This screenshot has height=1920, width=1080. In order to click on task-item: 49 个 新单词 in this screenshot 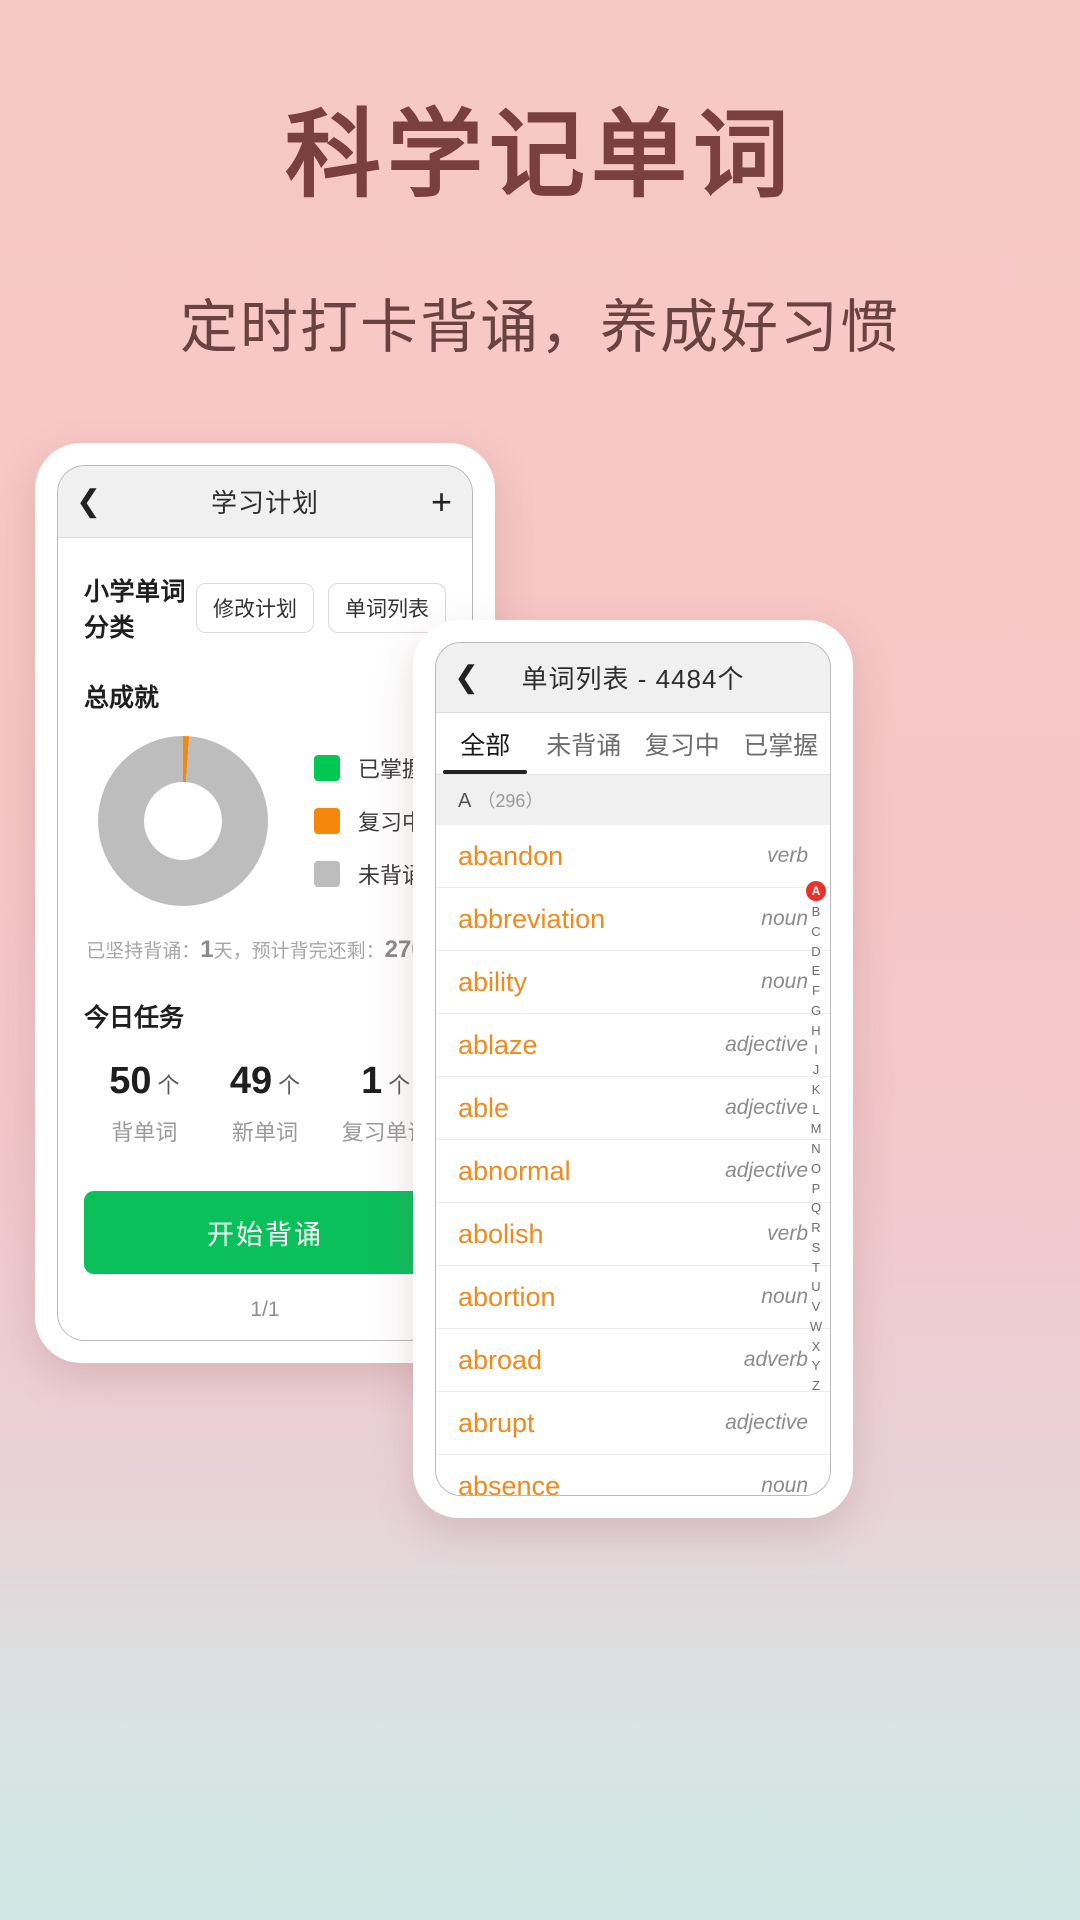, I will do `click(265, 1103)`.